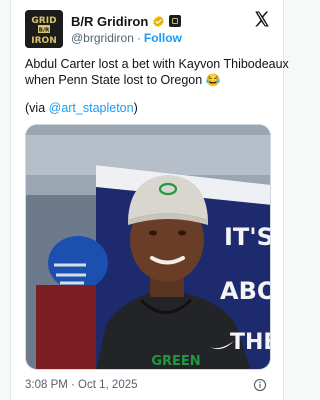 The height and width of the screenshot is (400, 320). I want to click on author-handle: @brgridiron, so click(102, 38).